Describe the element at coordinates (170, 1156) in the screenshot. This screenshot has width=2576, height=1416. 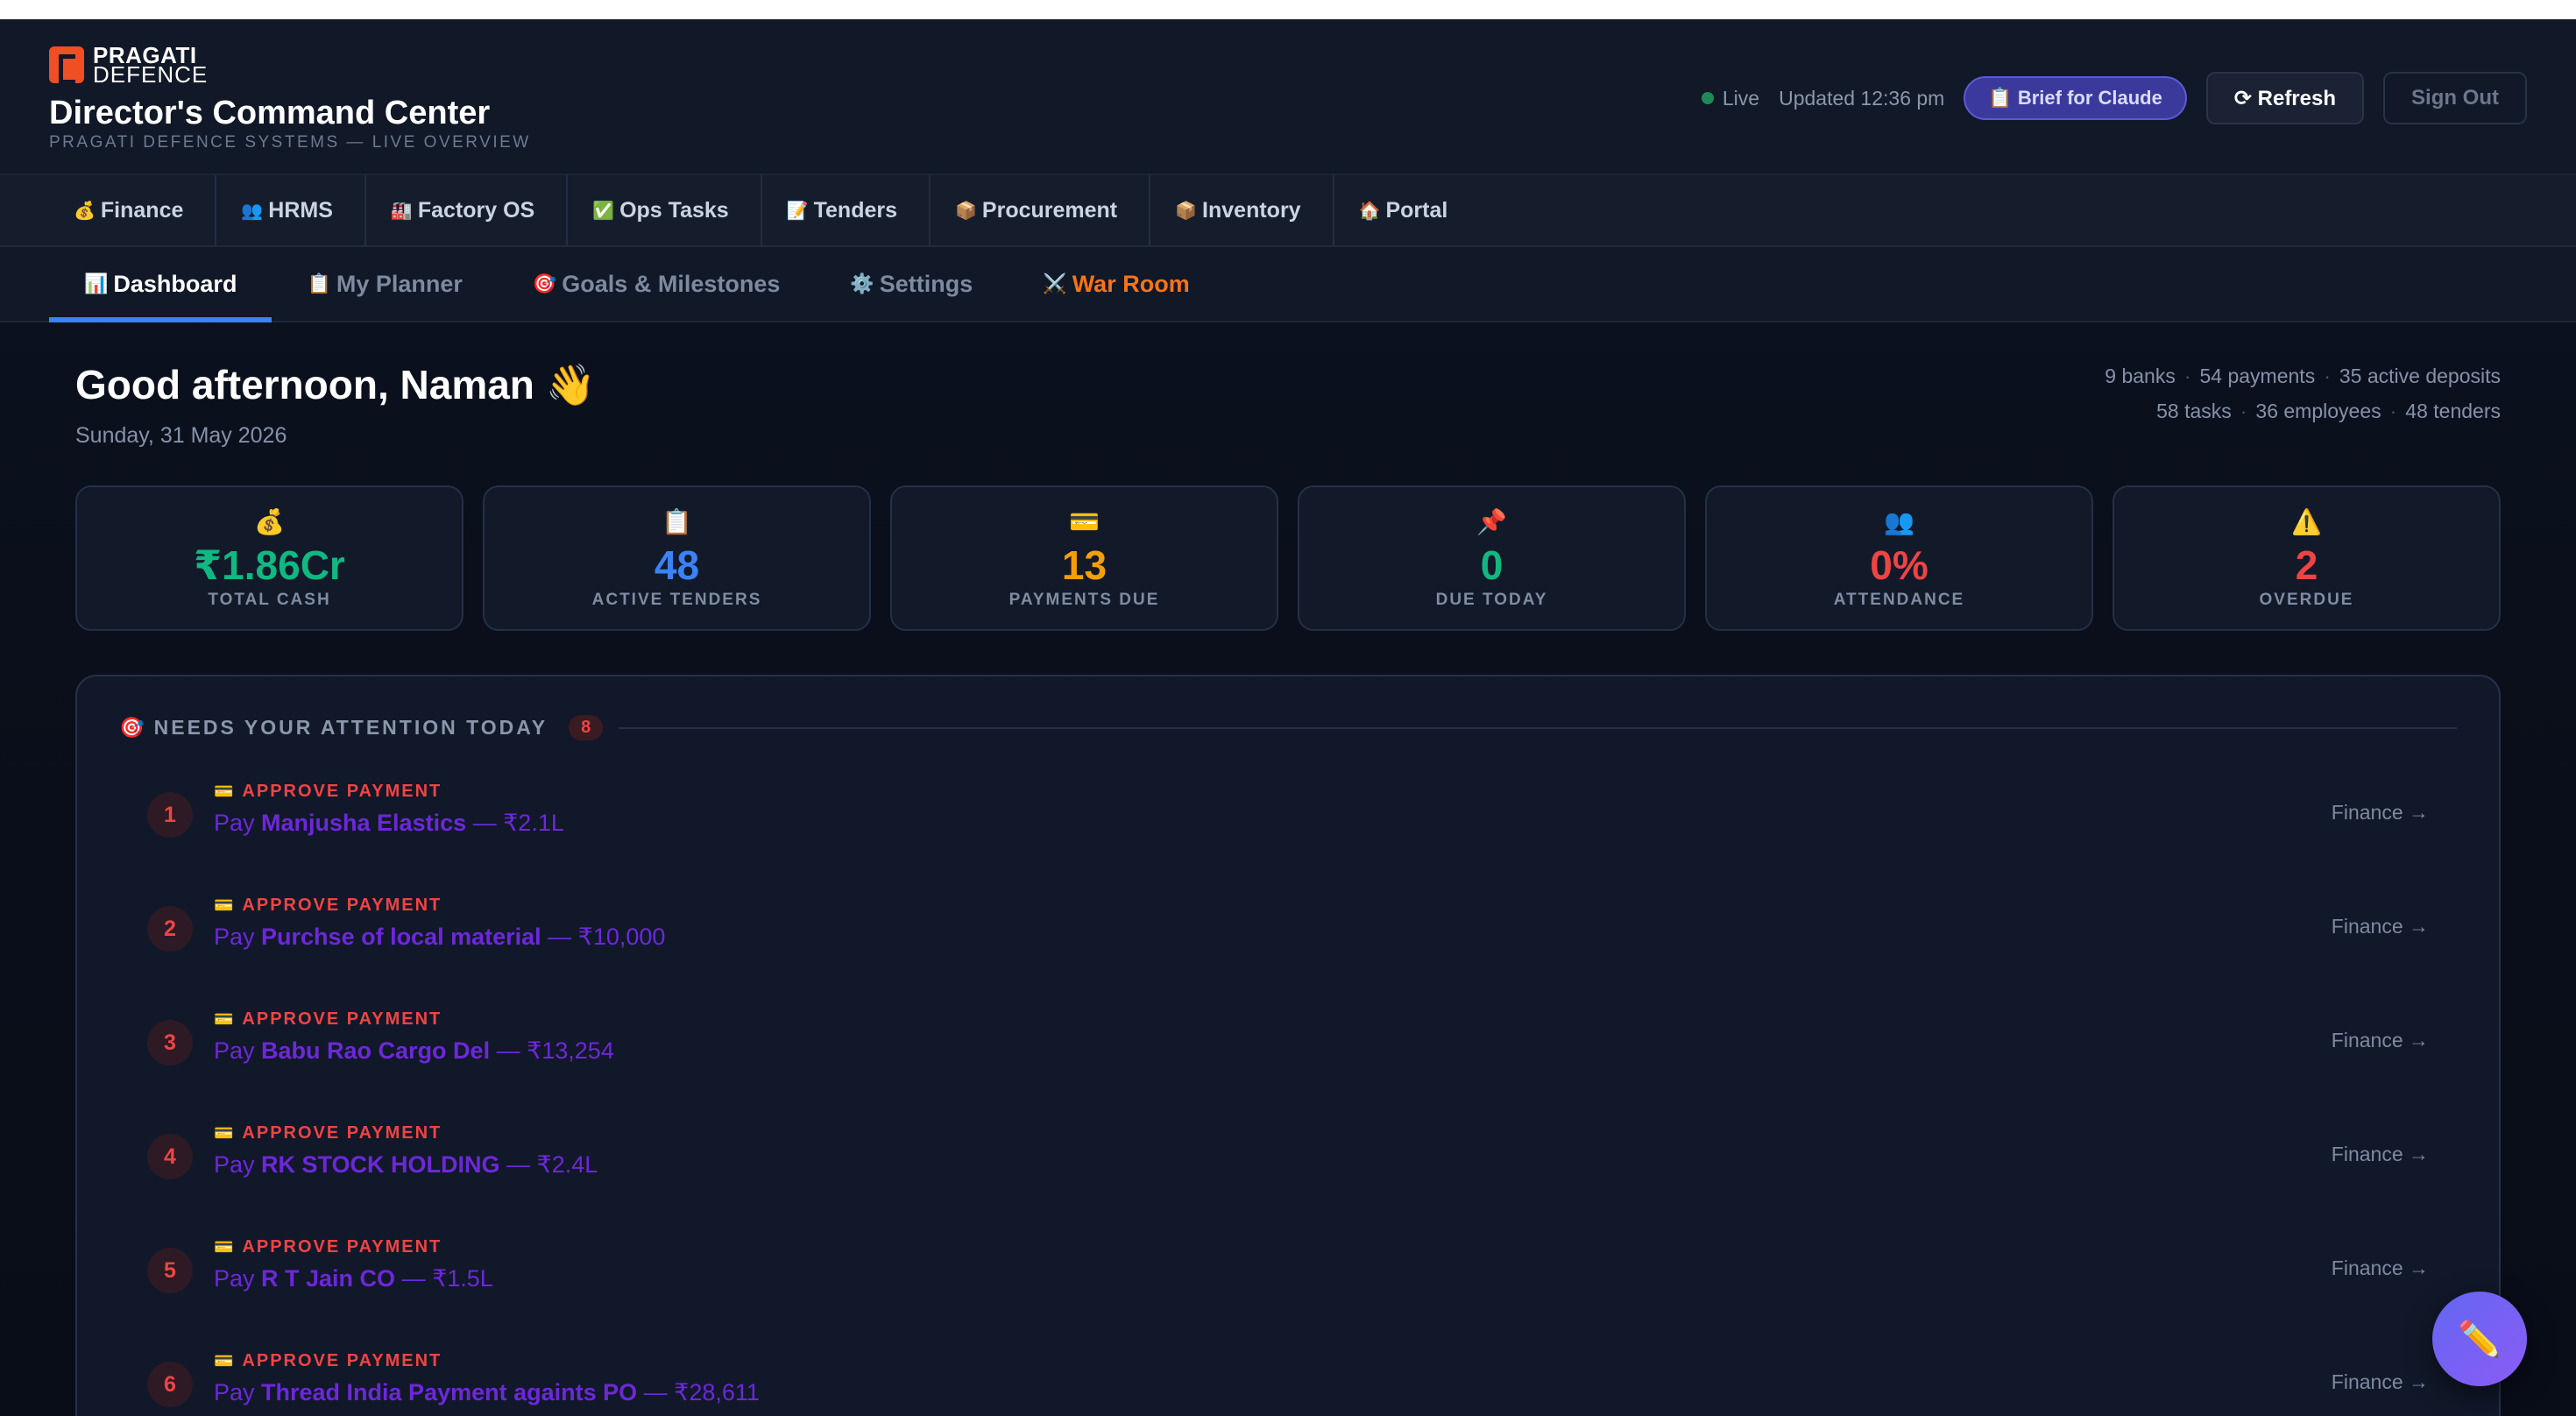
I see `item-number: 4` at that location.